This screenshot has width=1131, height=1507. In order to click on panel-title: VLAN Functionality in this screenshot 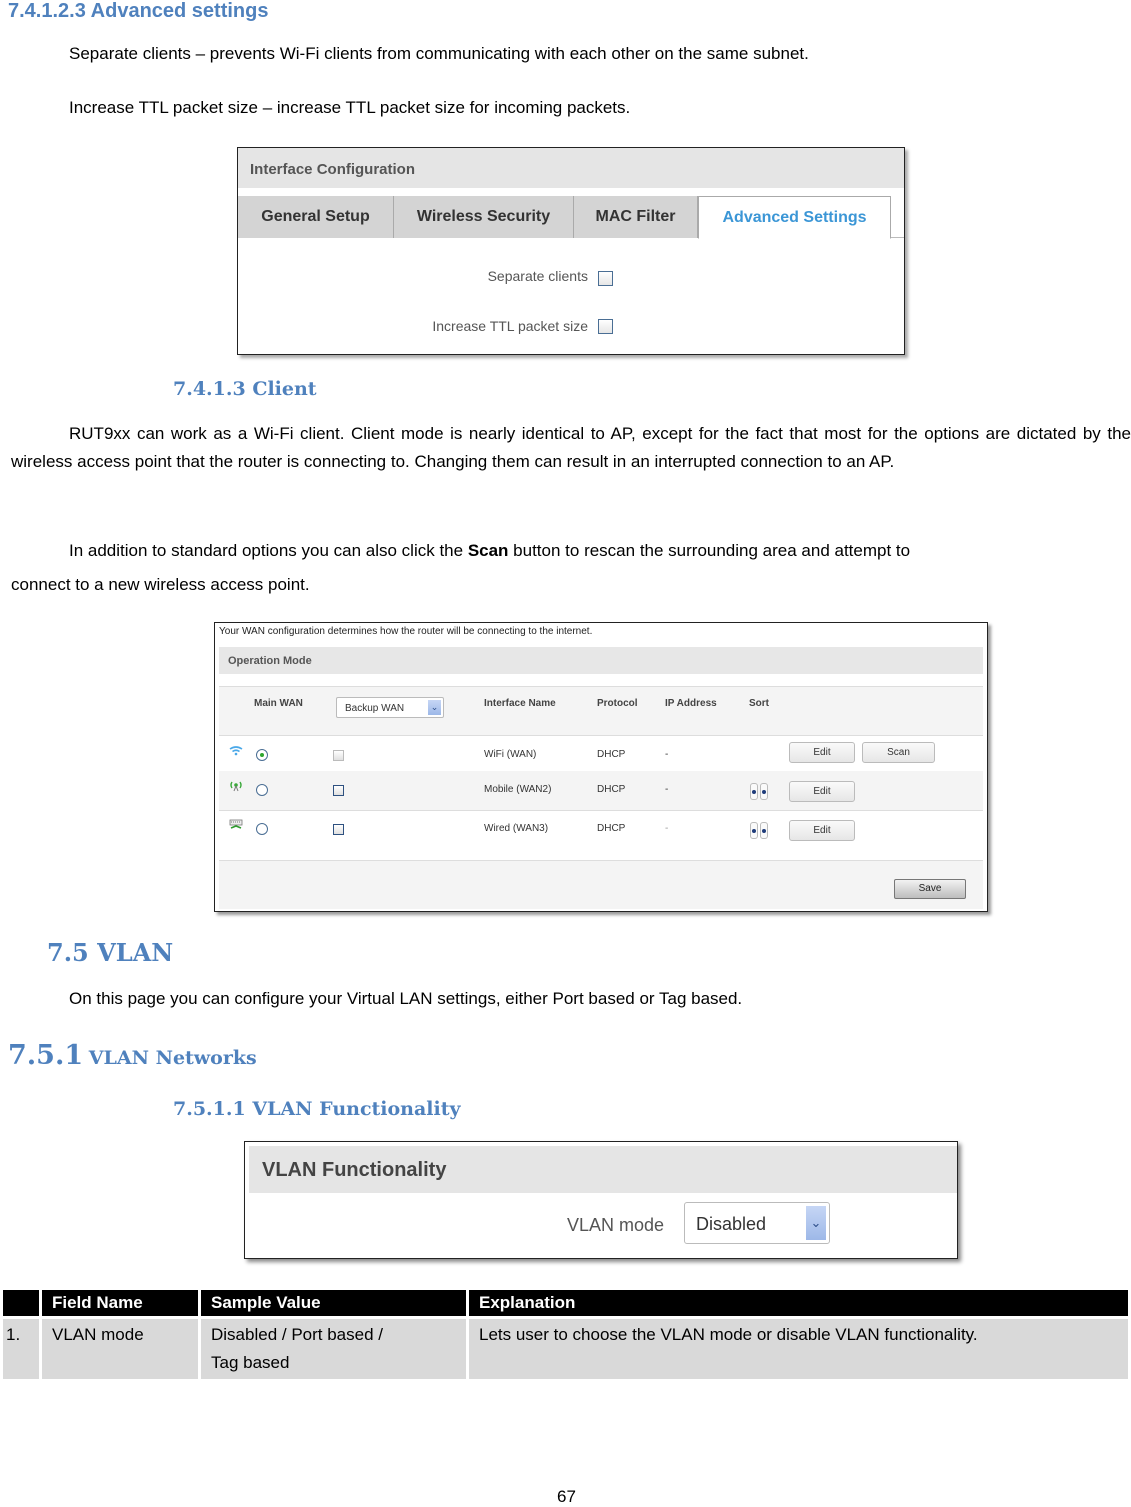, I will do `click(603, 1169)`.